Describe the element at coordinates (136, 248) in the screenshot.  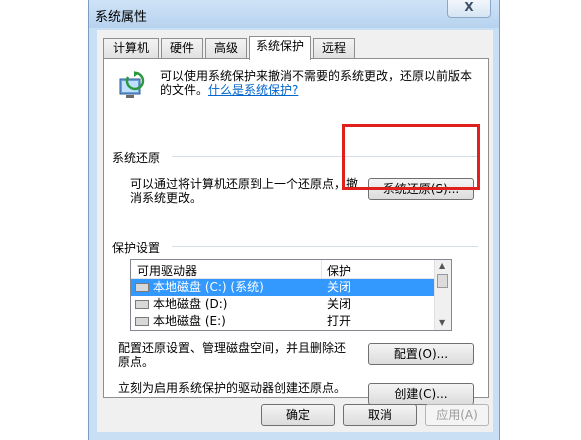
I see `protection-settings-group-title: 保护设置` at that location.